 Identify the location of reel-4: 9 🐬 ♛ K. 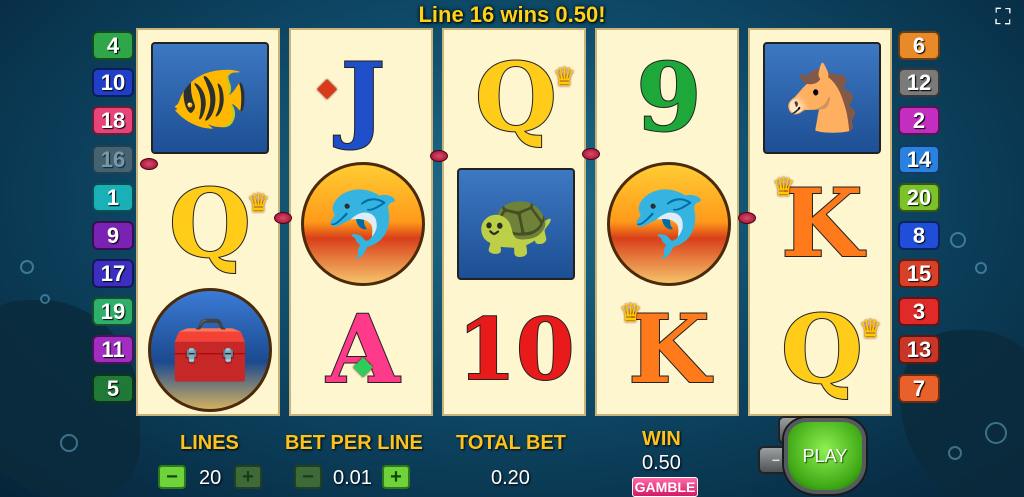
(667, 222).